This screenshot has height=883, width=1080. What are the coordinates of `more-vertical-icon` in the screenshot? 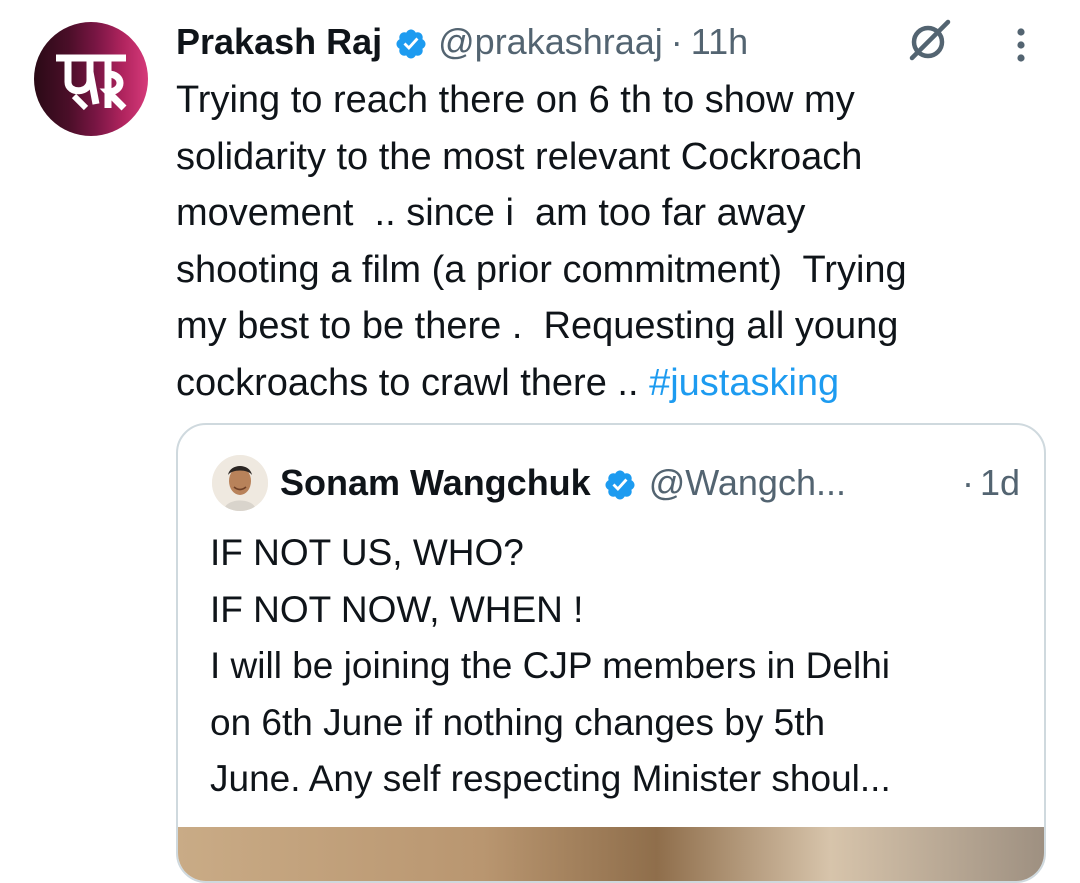 It's located at (1021, 45).